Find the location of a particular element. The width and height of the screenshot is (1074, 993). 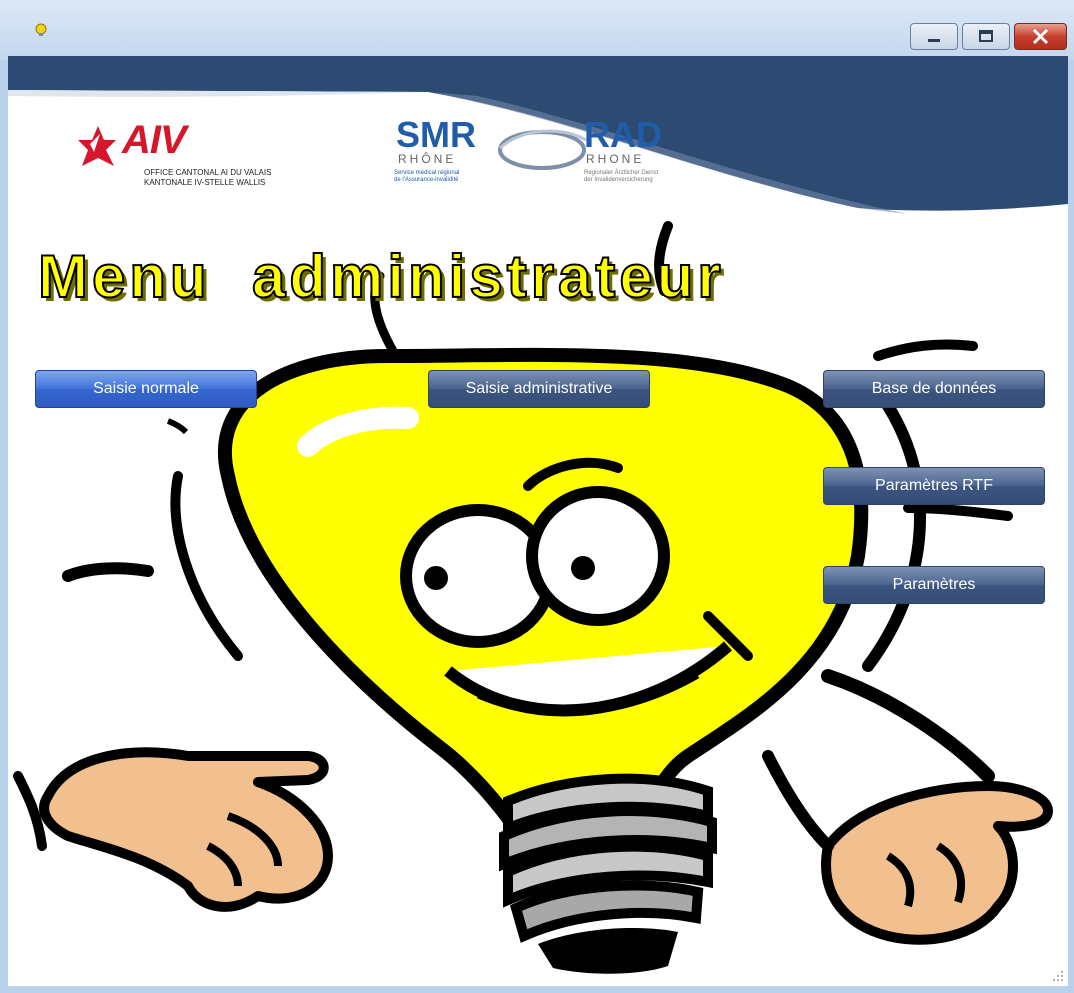

smr-wordmark: SMR is located at coordinates (436, 134).